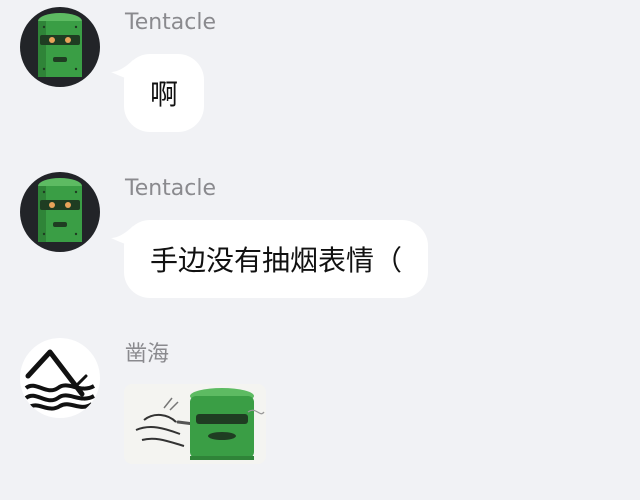 This screenshot has width=640, height=500. I want to click on message-text: 啊, so click(164, 94).